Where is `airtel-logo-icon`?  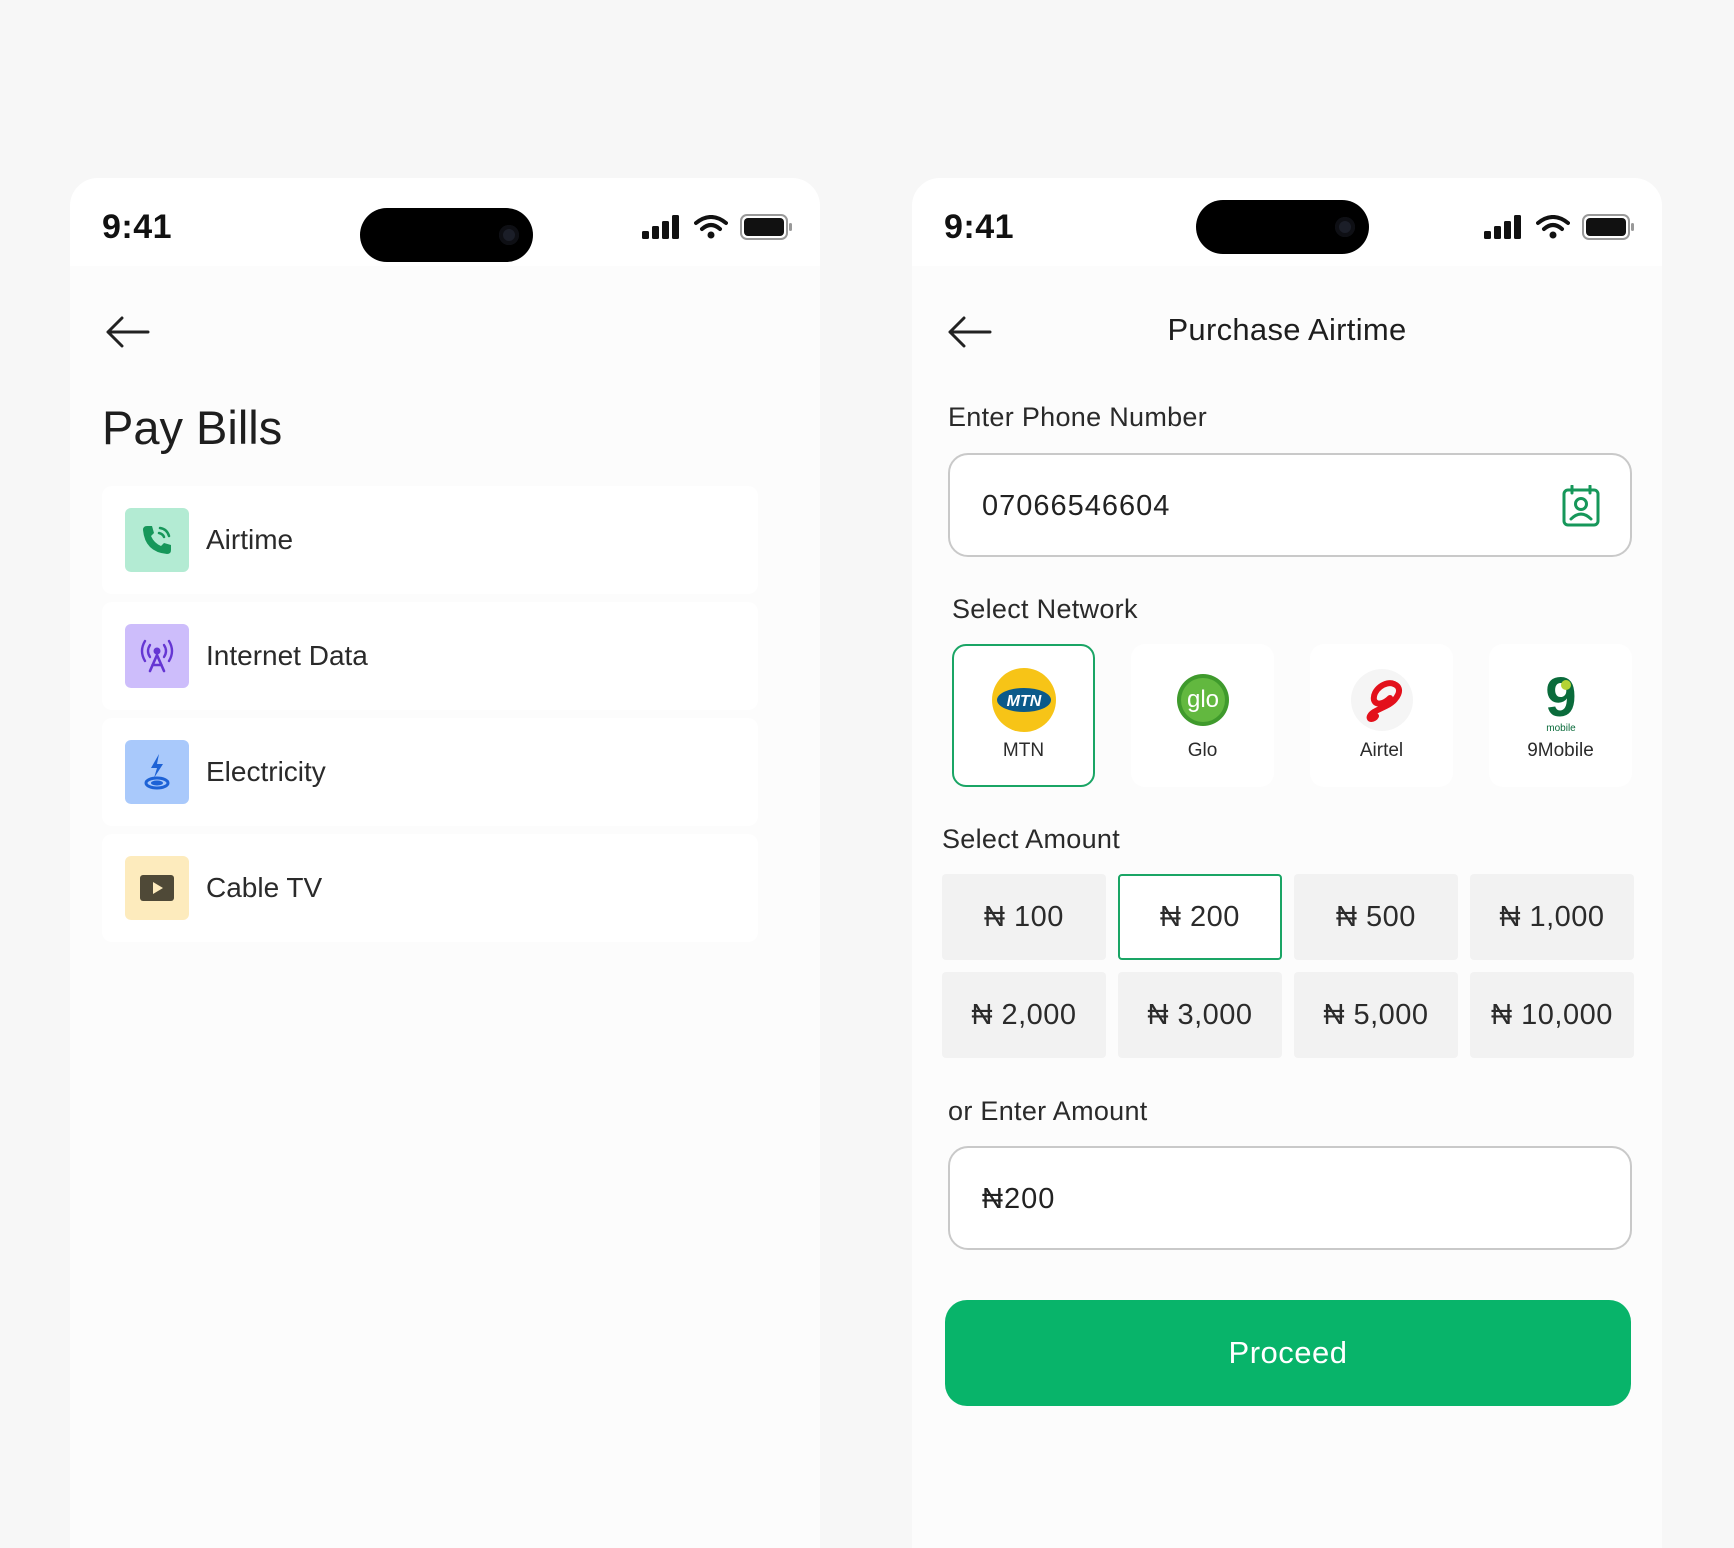
airtel-logo-icon is located at coordinates (1382, 700).